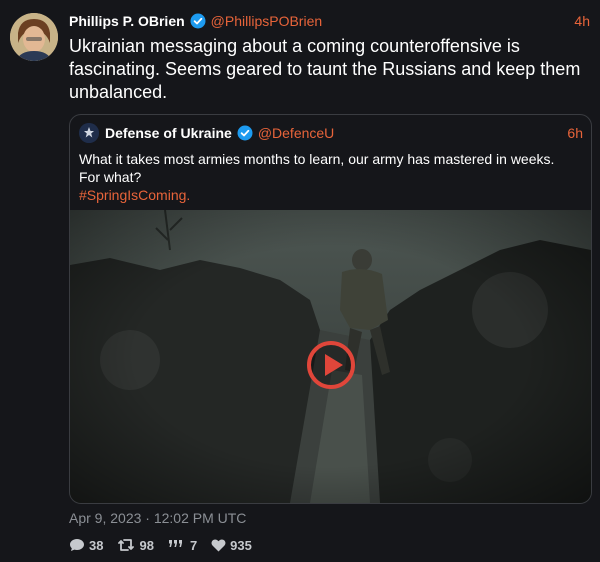  What do you see at coordinates (96, 545) in the screenshot?
I see `reply-count: 38` at bounding box center [96, 545].